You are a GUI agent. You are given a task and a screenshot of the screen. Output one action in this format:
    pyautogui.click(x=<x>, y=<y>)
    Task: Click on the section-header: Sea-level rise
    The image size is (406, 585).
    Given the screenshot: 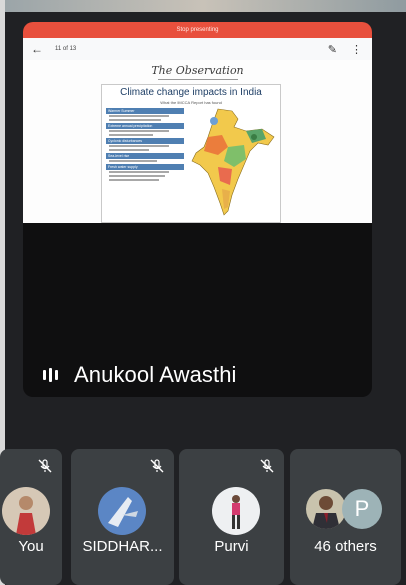 What is the action you would take?
    pyautogui.click(x=145, y=156)
    